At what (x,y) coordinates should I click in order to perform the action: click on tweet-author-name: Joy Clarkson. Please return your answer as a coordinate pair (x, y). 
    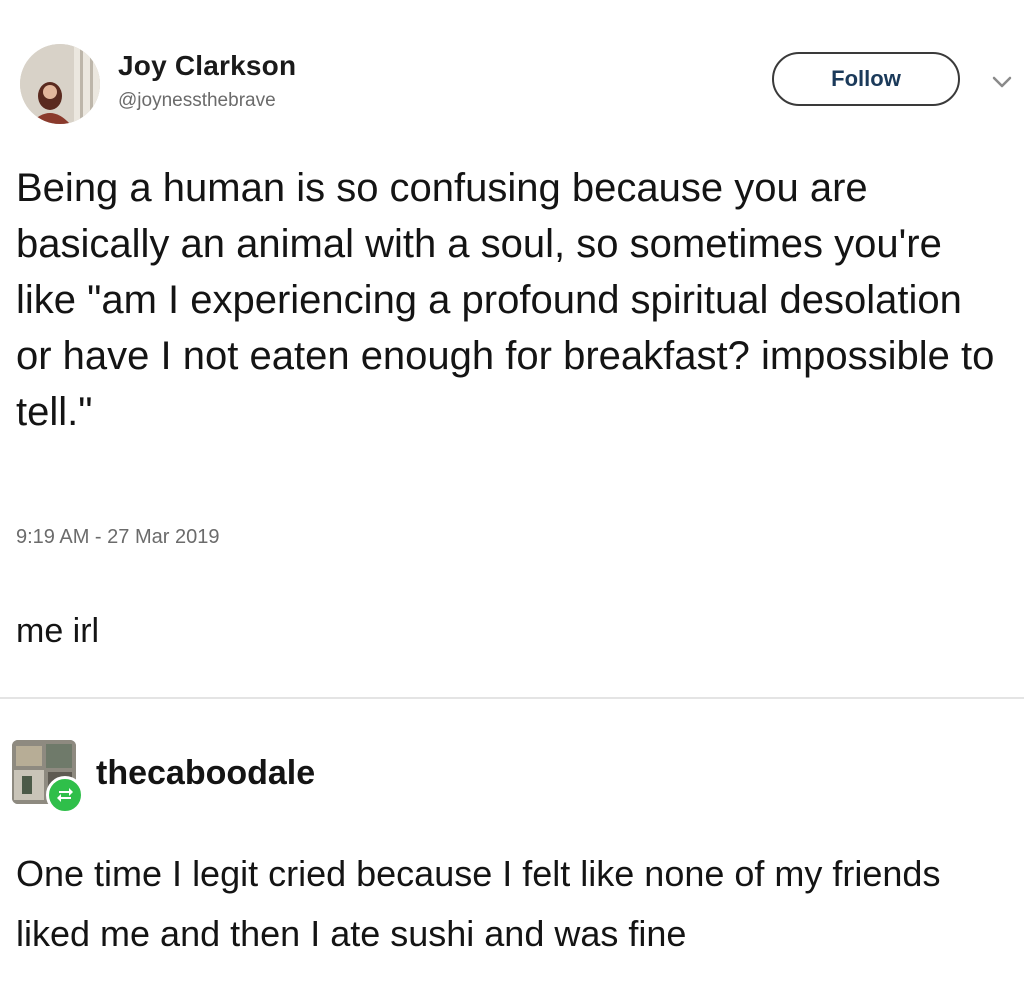
    Looking at the image, I should click on (207, 66).